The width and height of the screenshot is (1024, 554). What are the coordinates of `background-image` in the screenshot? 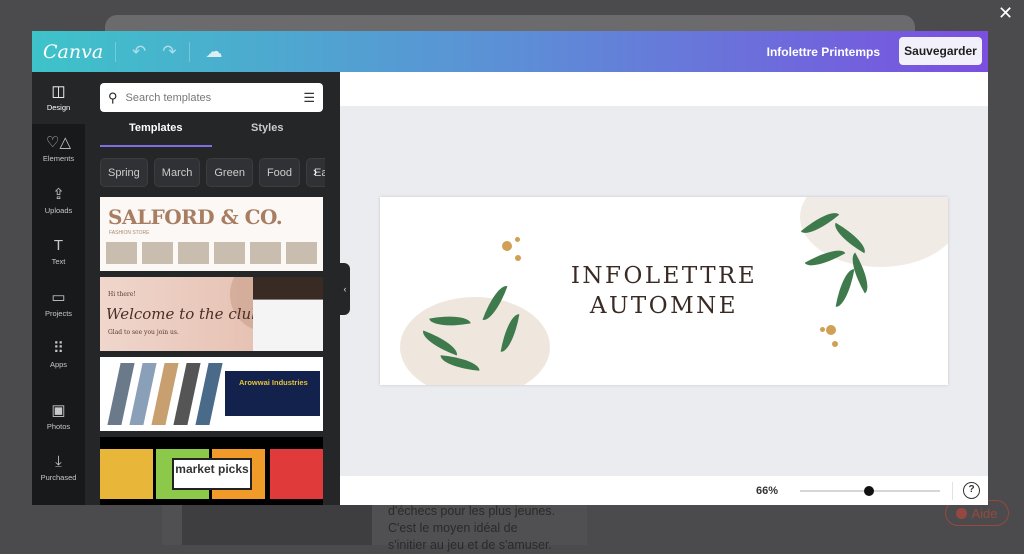 It's located at (277, 525).